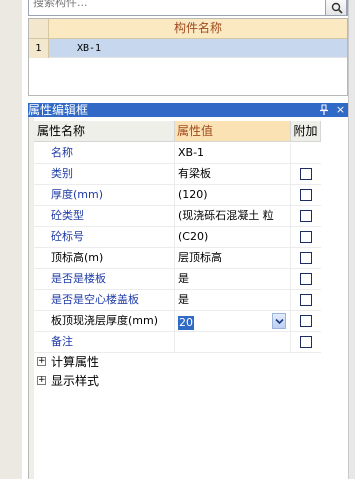 This screenshot has width=355, height=479. I want to click on dropdown-button, so click(279, 321).